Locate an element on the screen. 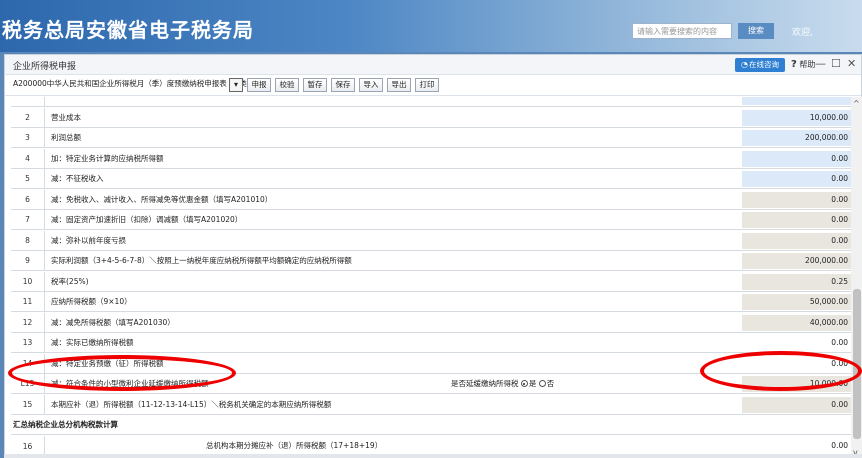  site-title: 税务总局安徽省电子税务局 is located at coordinates (128, 30).